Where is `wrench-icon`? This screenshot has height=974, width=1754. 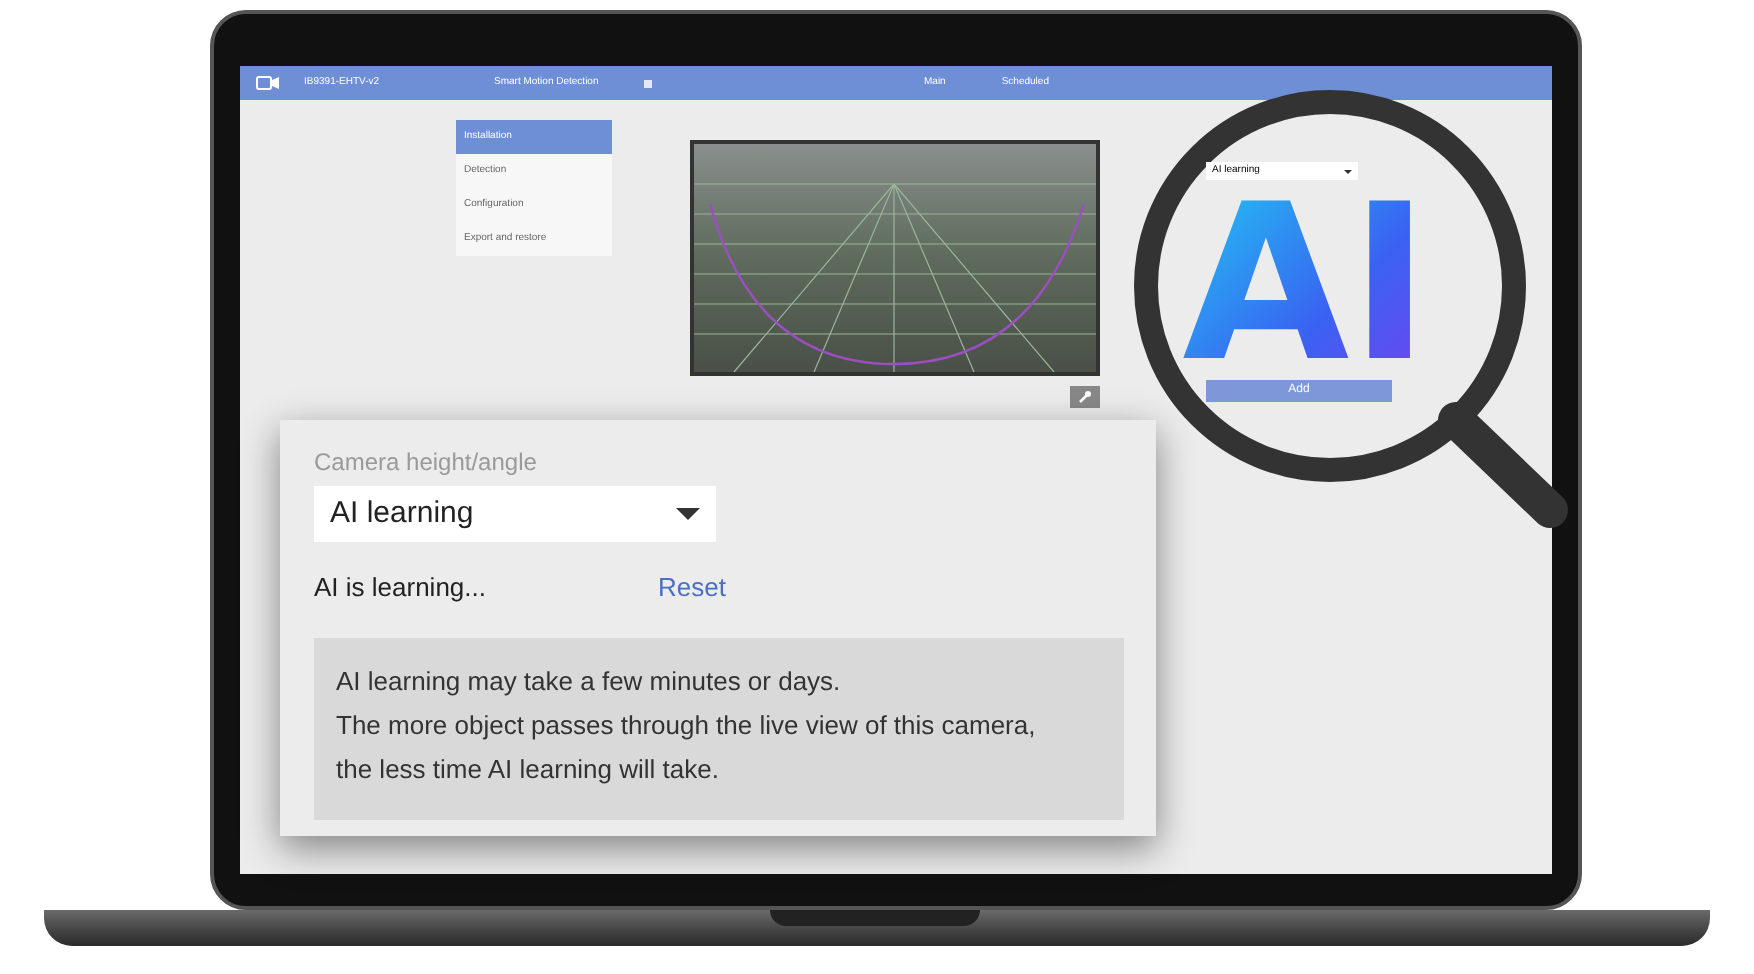
wrench-icon is located at coordinates (1085, 397).